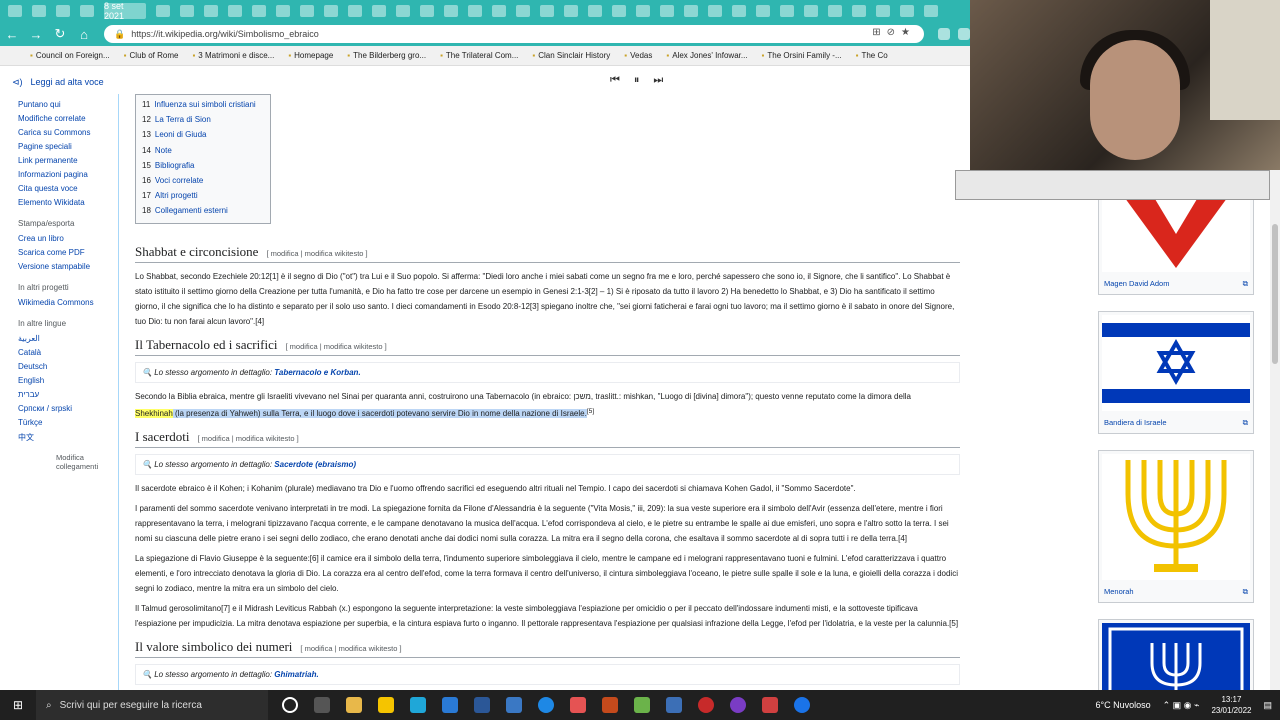  I want to click on scrollbar-thumb, so click(1275, 294).